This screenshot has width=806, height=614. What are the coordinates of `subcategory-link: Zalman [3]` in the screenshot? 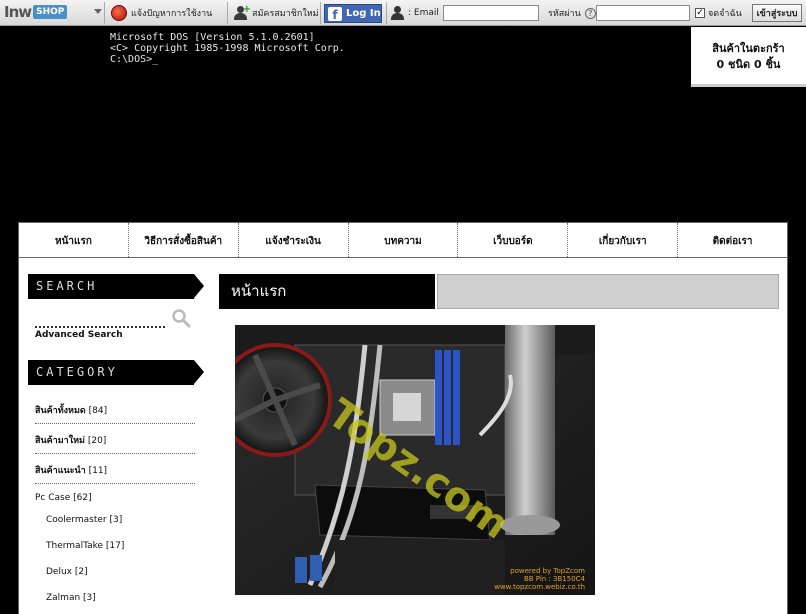 It's located at (126, 598).